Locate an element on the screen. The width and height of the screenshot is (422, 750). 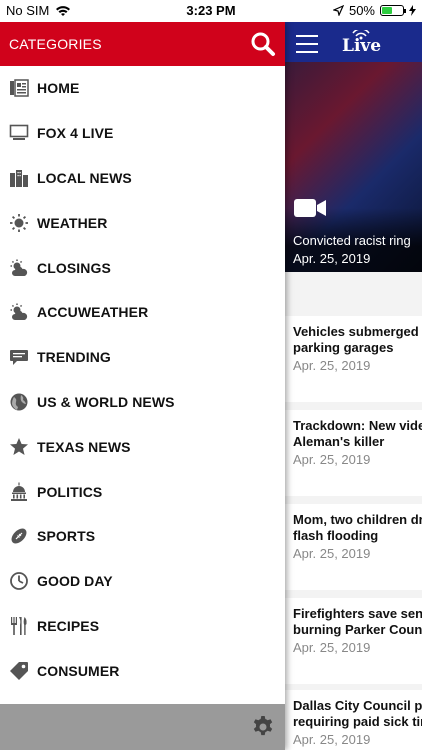
category-label: WEATHER is located at coordinates (72, 222).